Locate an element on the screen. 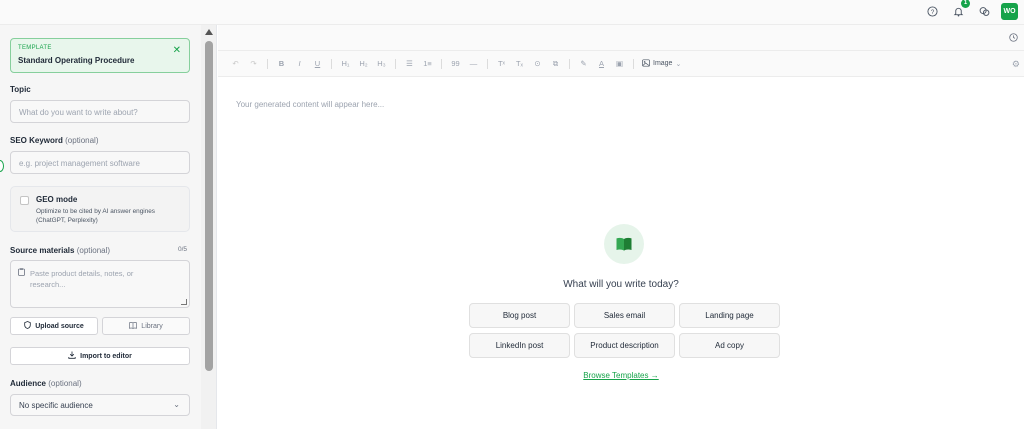 This screenshot has height=429, width=1024. chip-sales-email: Sales email is located at coordinates (624, 315).